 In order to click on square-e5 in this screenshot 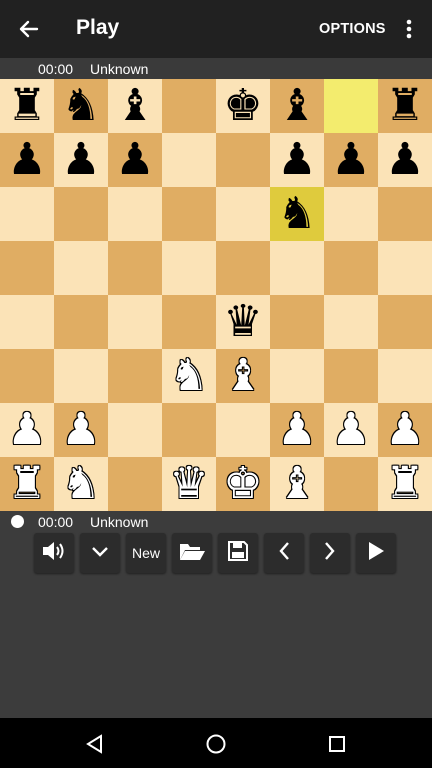, I will do `click(243, 268)`.